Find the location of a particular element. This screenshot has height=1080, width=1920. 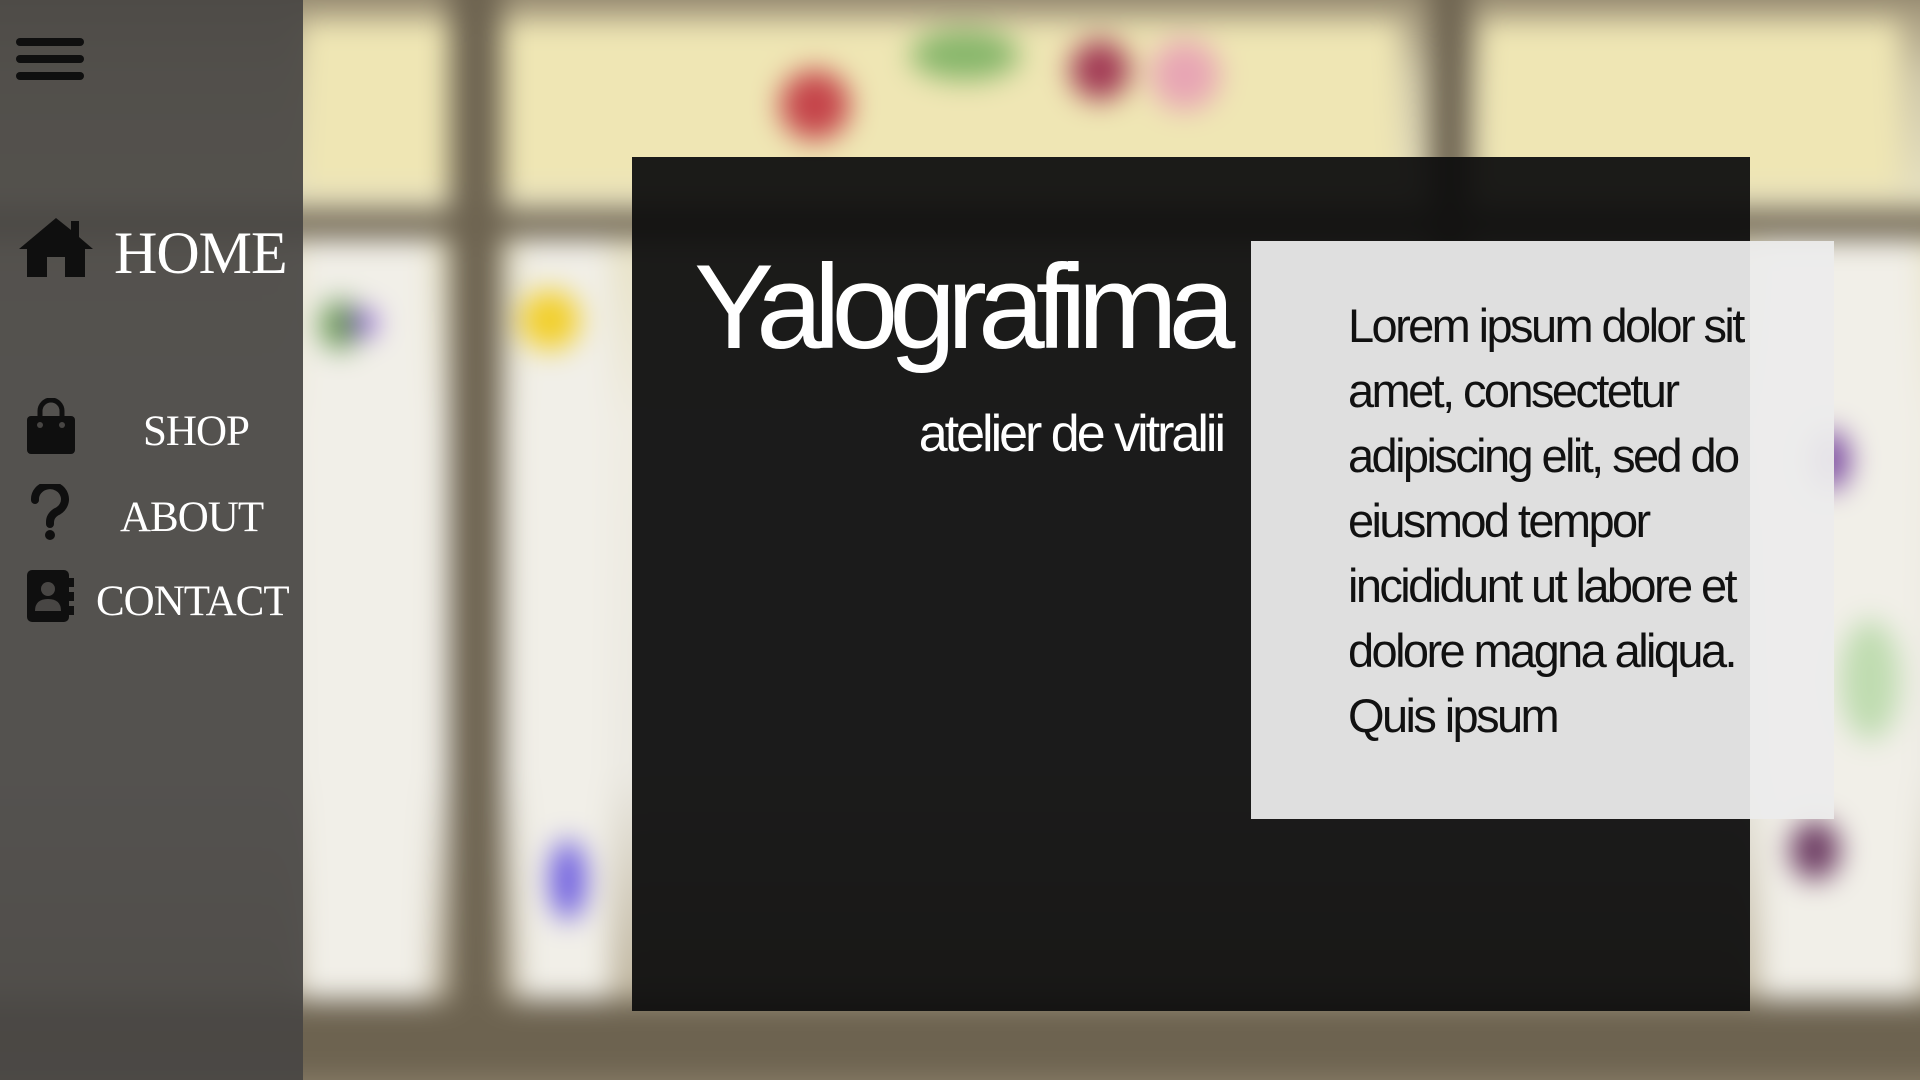

hamburger-menu-icon is located at coordinates (50, 60).